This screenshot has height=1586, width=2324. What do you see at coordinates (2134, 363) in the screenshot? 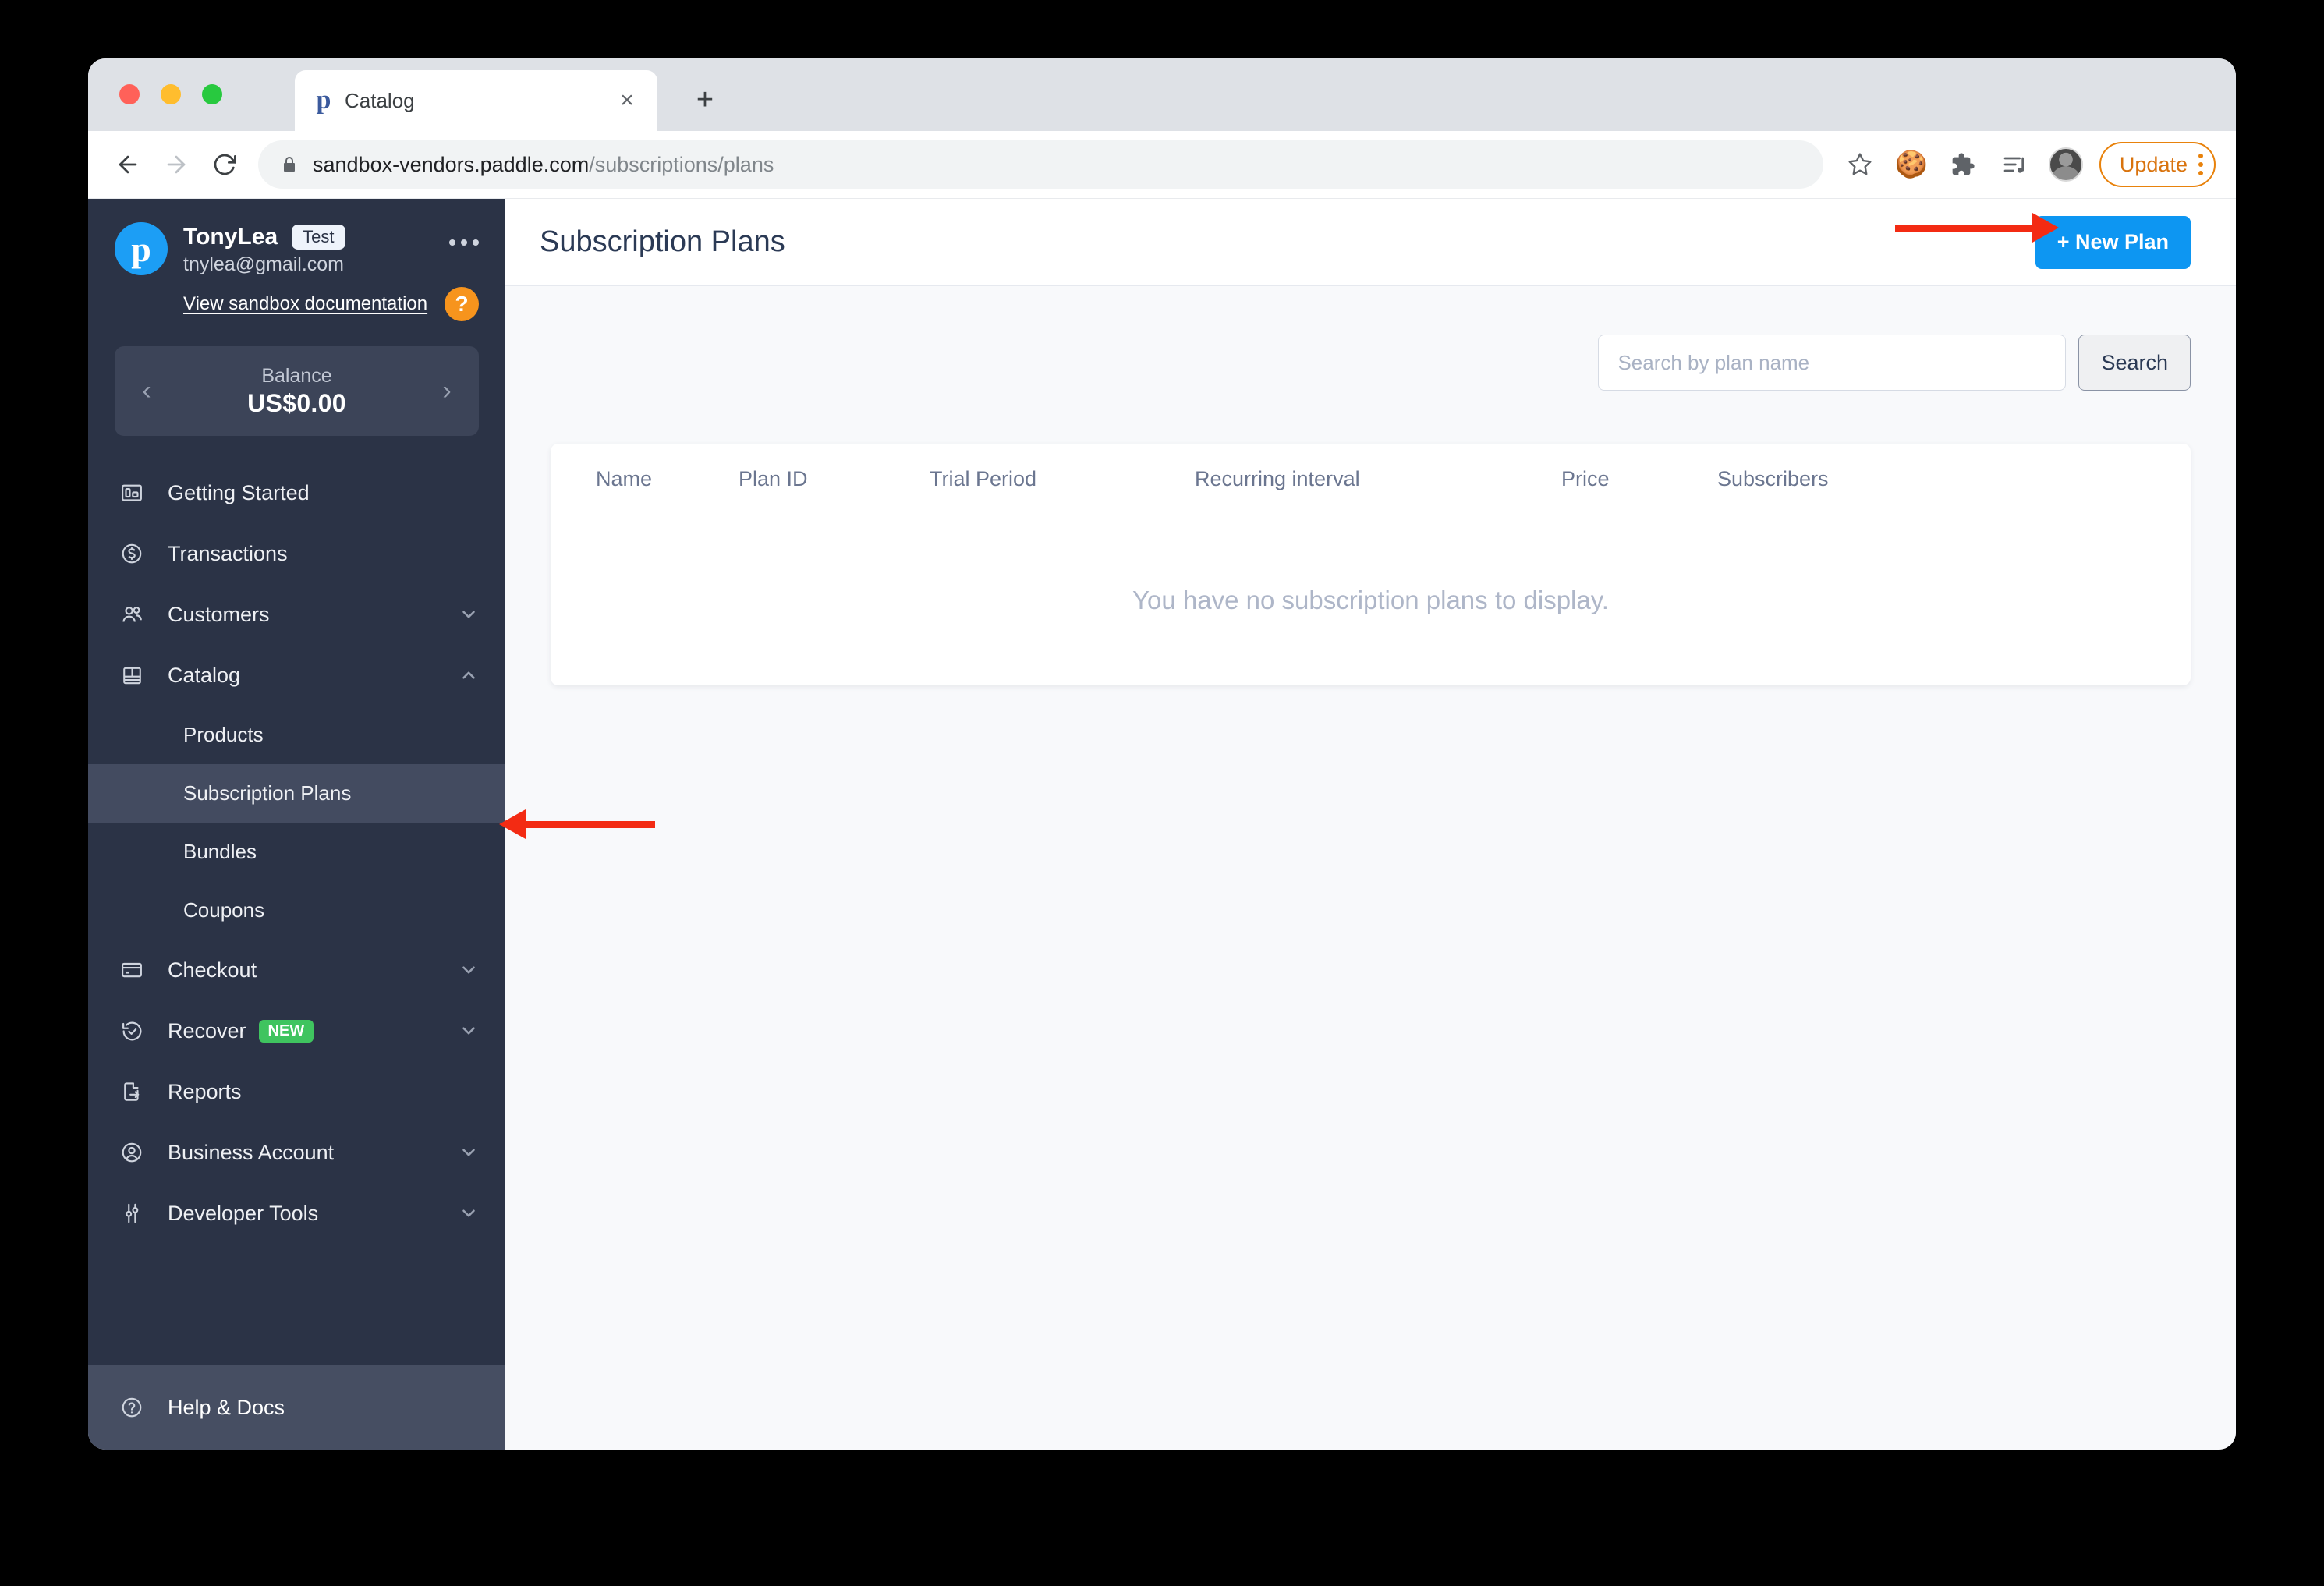
I see `search-button: Search` at bounding box center [2134, 363].